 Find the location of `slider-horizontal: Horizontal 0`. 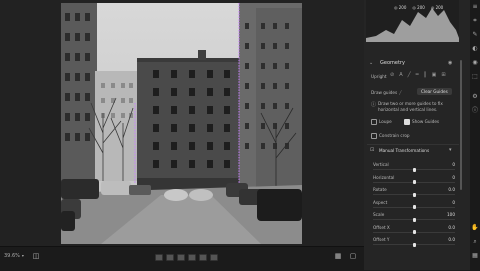

slider-horizontal: Horizontal 0 is located at coordinates (414, 180).